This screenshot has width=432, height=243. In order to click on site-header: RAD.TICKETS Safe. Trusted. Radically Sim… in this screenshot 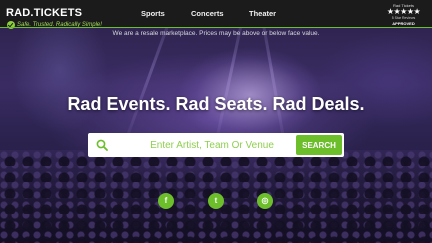, I will do `click(216, 14)`.